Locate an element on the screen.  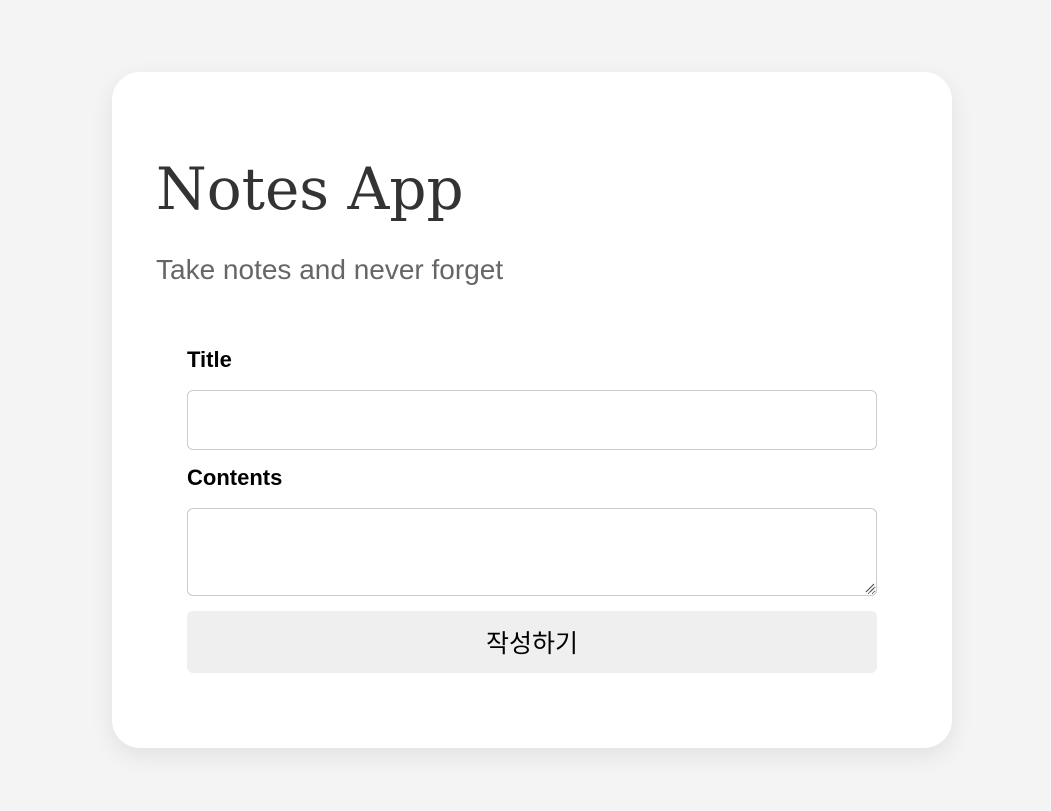
contents-textarea is located at coordinates (532, 552).